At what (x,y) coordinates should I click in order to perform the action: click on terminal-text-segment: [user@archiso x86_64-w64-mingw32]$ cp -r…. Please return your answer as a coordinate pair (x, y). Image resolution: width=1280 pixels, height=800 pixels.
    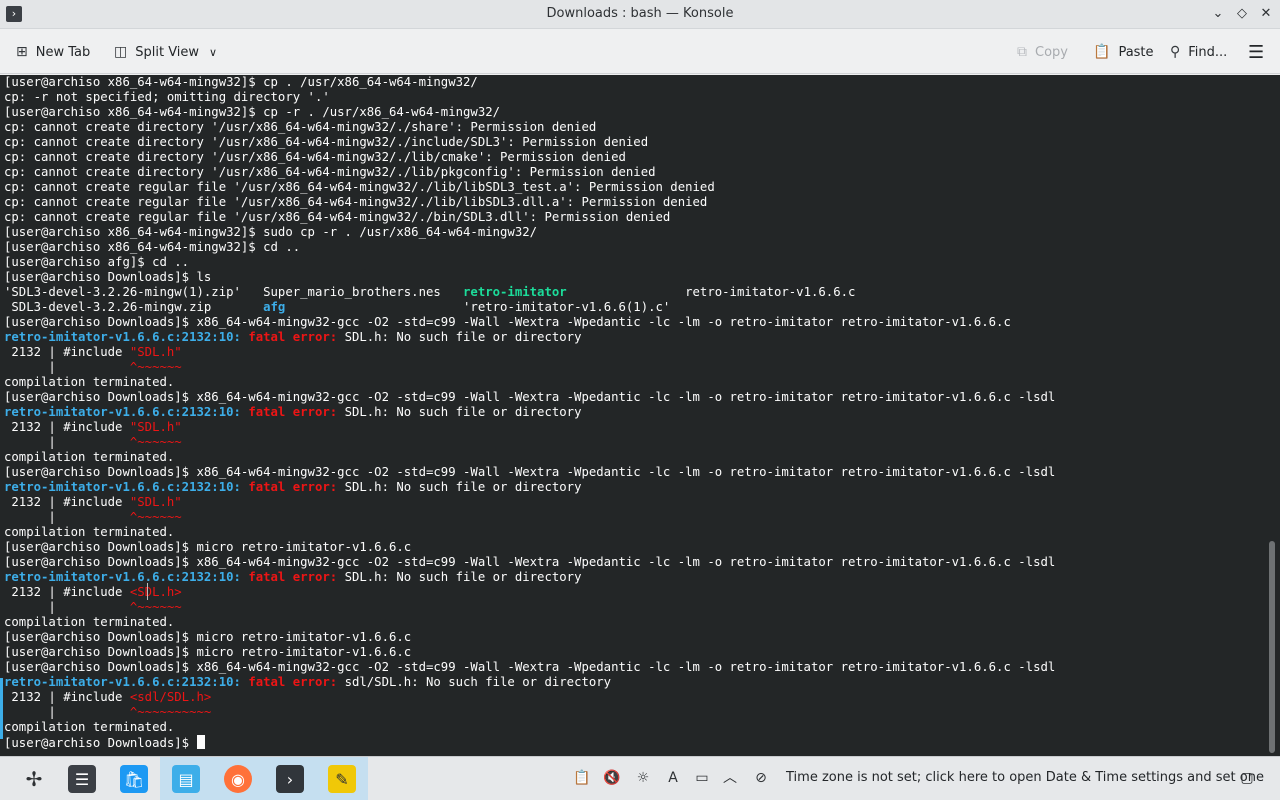
    Looking at the image, I should click on (252, 112).